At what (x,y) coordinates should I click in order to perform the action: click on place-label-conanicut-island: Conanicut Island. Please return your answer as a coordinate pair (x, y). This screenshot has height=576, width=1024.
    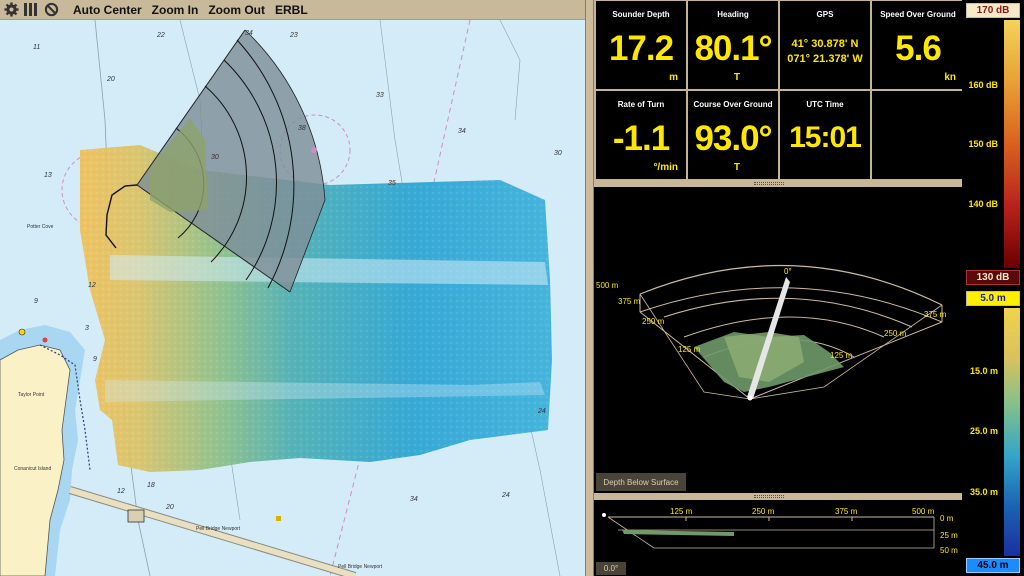
    Looking at the image, I should click on (33, 469).